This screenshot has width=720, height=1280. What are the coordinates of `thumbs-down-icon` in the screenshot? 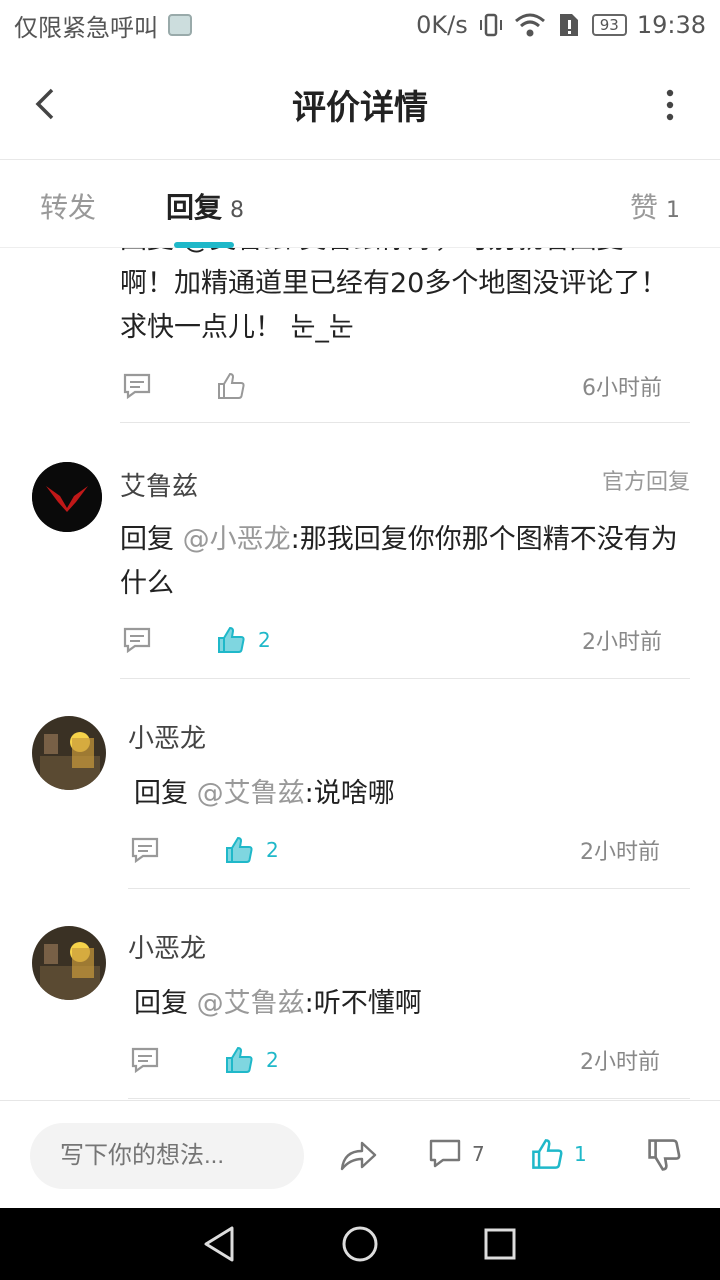 It's located at (664, 1155).